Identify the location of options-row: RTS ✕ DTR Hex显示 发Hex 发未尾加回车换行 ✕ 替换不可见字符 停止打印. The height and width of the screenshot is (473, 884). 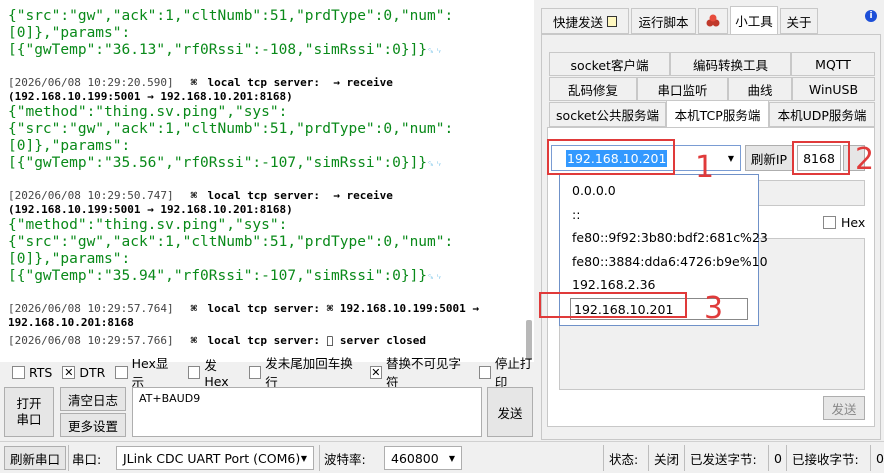
(277, 373).